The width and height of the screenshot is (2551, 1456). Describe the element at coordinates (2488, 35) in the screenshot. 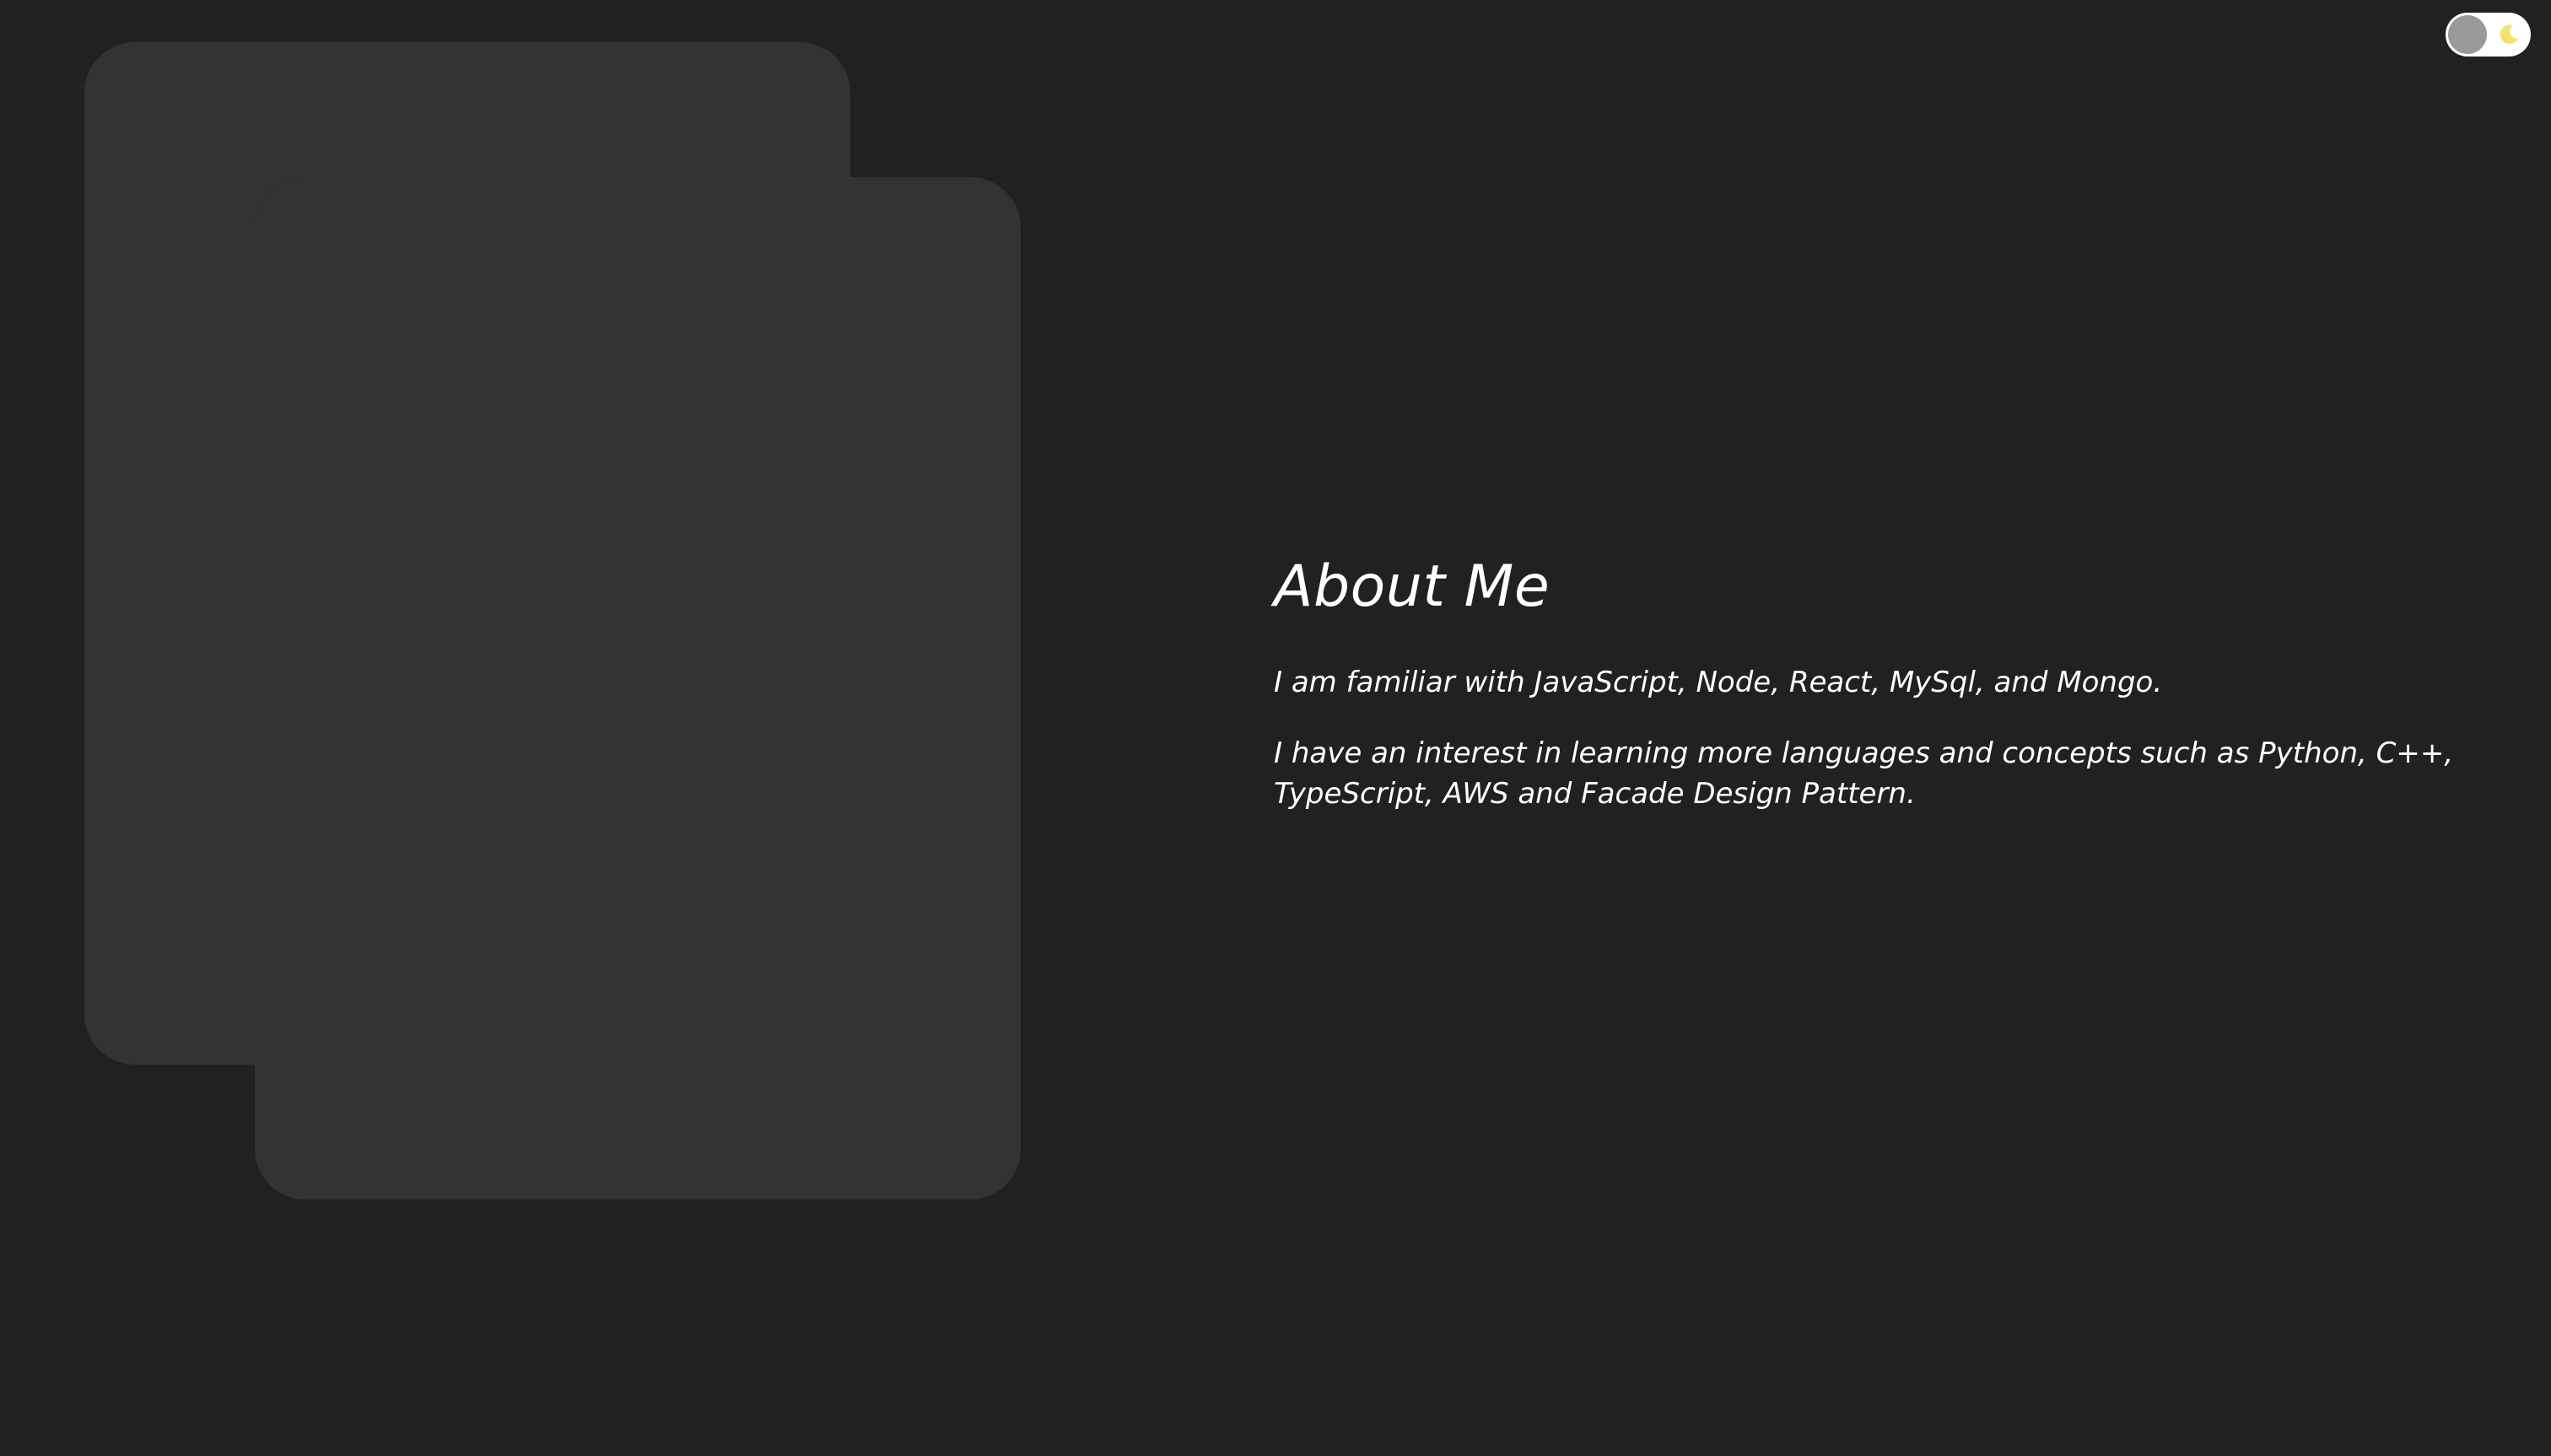

I see `theme-toggle` at that location.